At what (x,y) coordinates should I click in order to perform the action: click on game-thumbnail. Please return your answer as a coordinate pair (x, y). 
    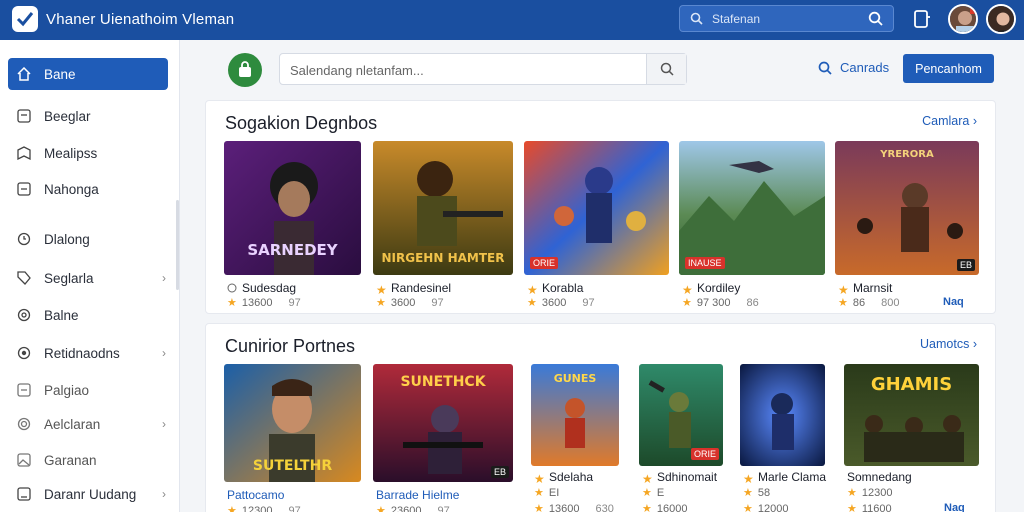
    Looking at the image, I should click on (782, 415).